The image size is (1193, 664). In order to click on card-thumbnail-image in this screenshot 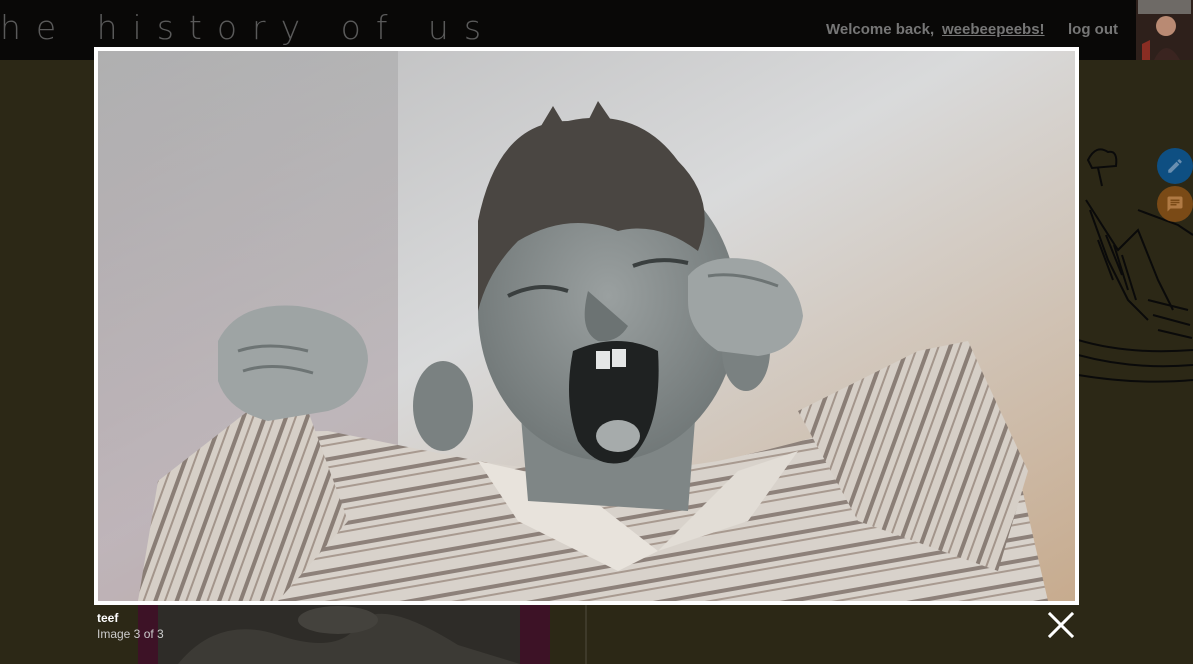, I will do `click(339, 634)`.